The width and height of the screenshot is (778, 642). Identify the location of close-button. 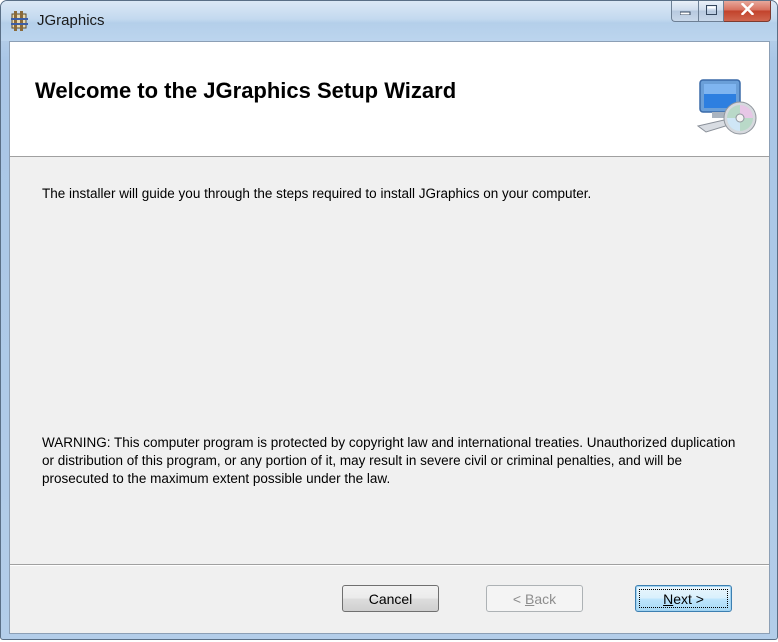
(747, 11).